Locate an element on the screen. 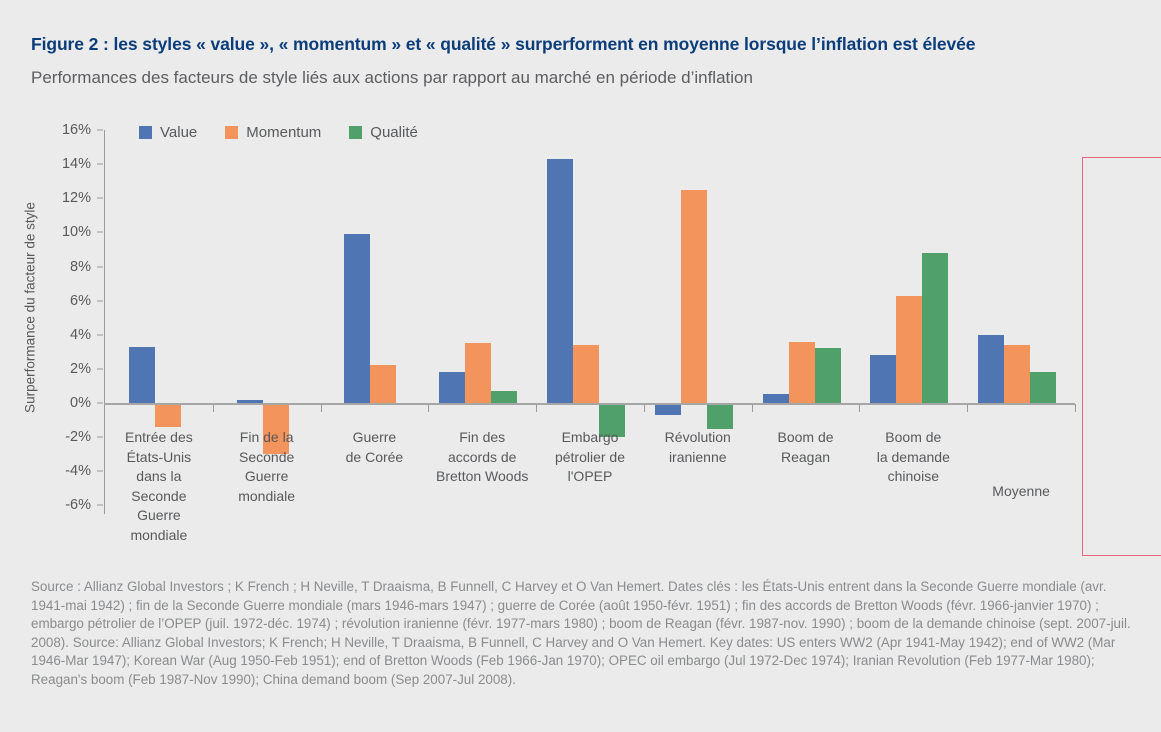  legend-label: Momentum is located at coordinates (284, 132).